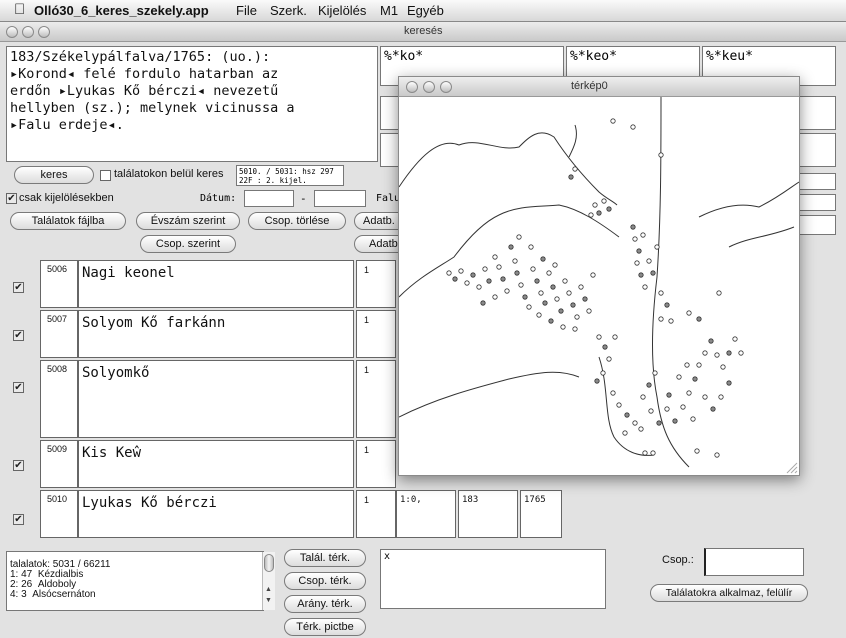 Image resolution: width=846 pixels, height=638 pixels. I want to click on close-window-button, so click(12, 32).